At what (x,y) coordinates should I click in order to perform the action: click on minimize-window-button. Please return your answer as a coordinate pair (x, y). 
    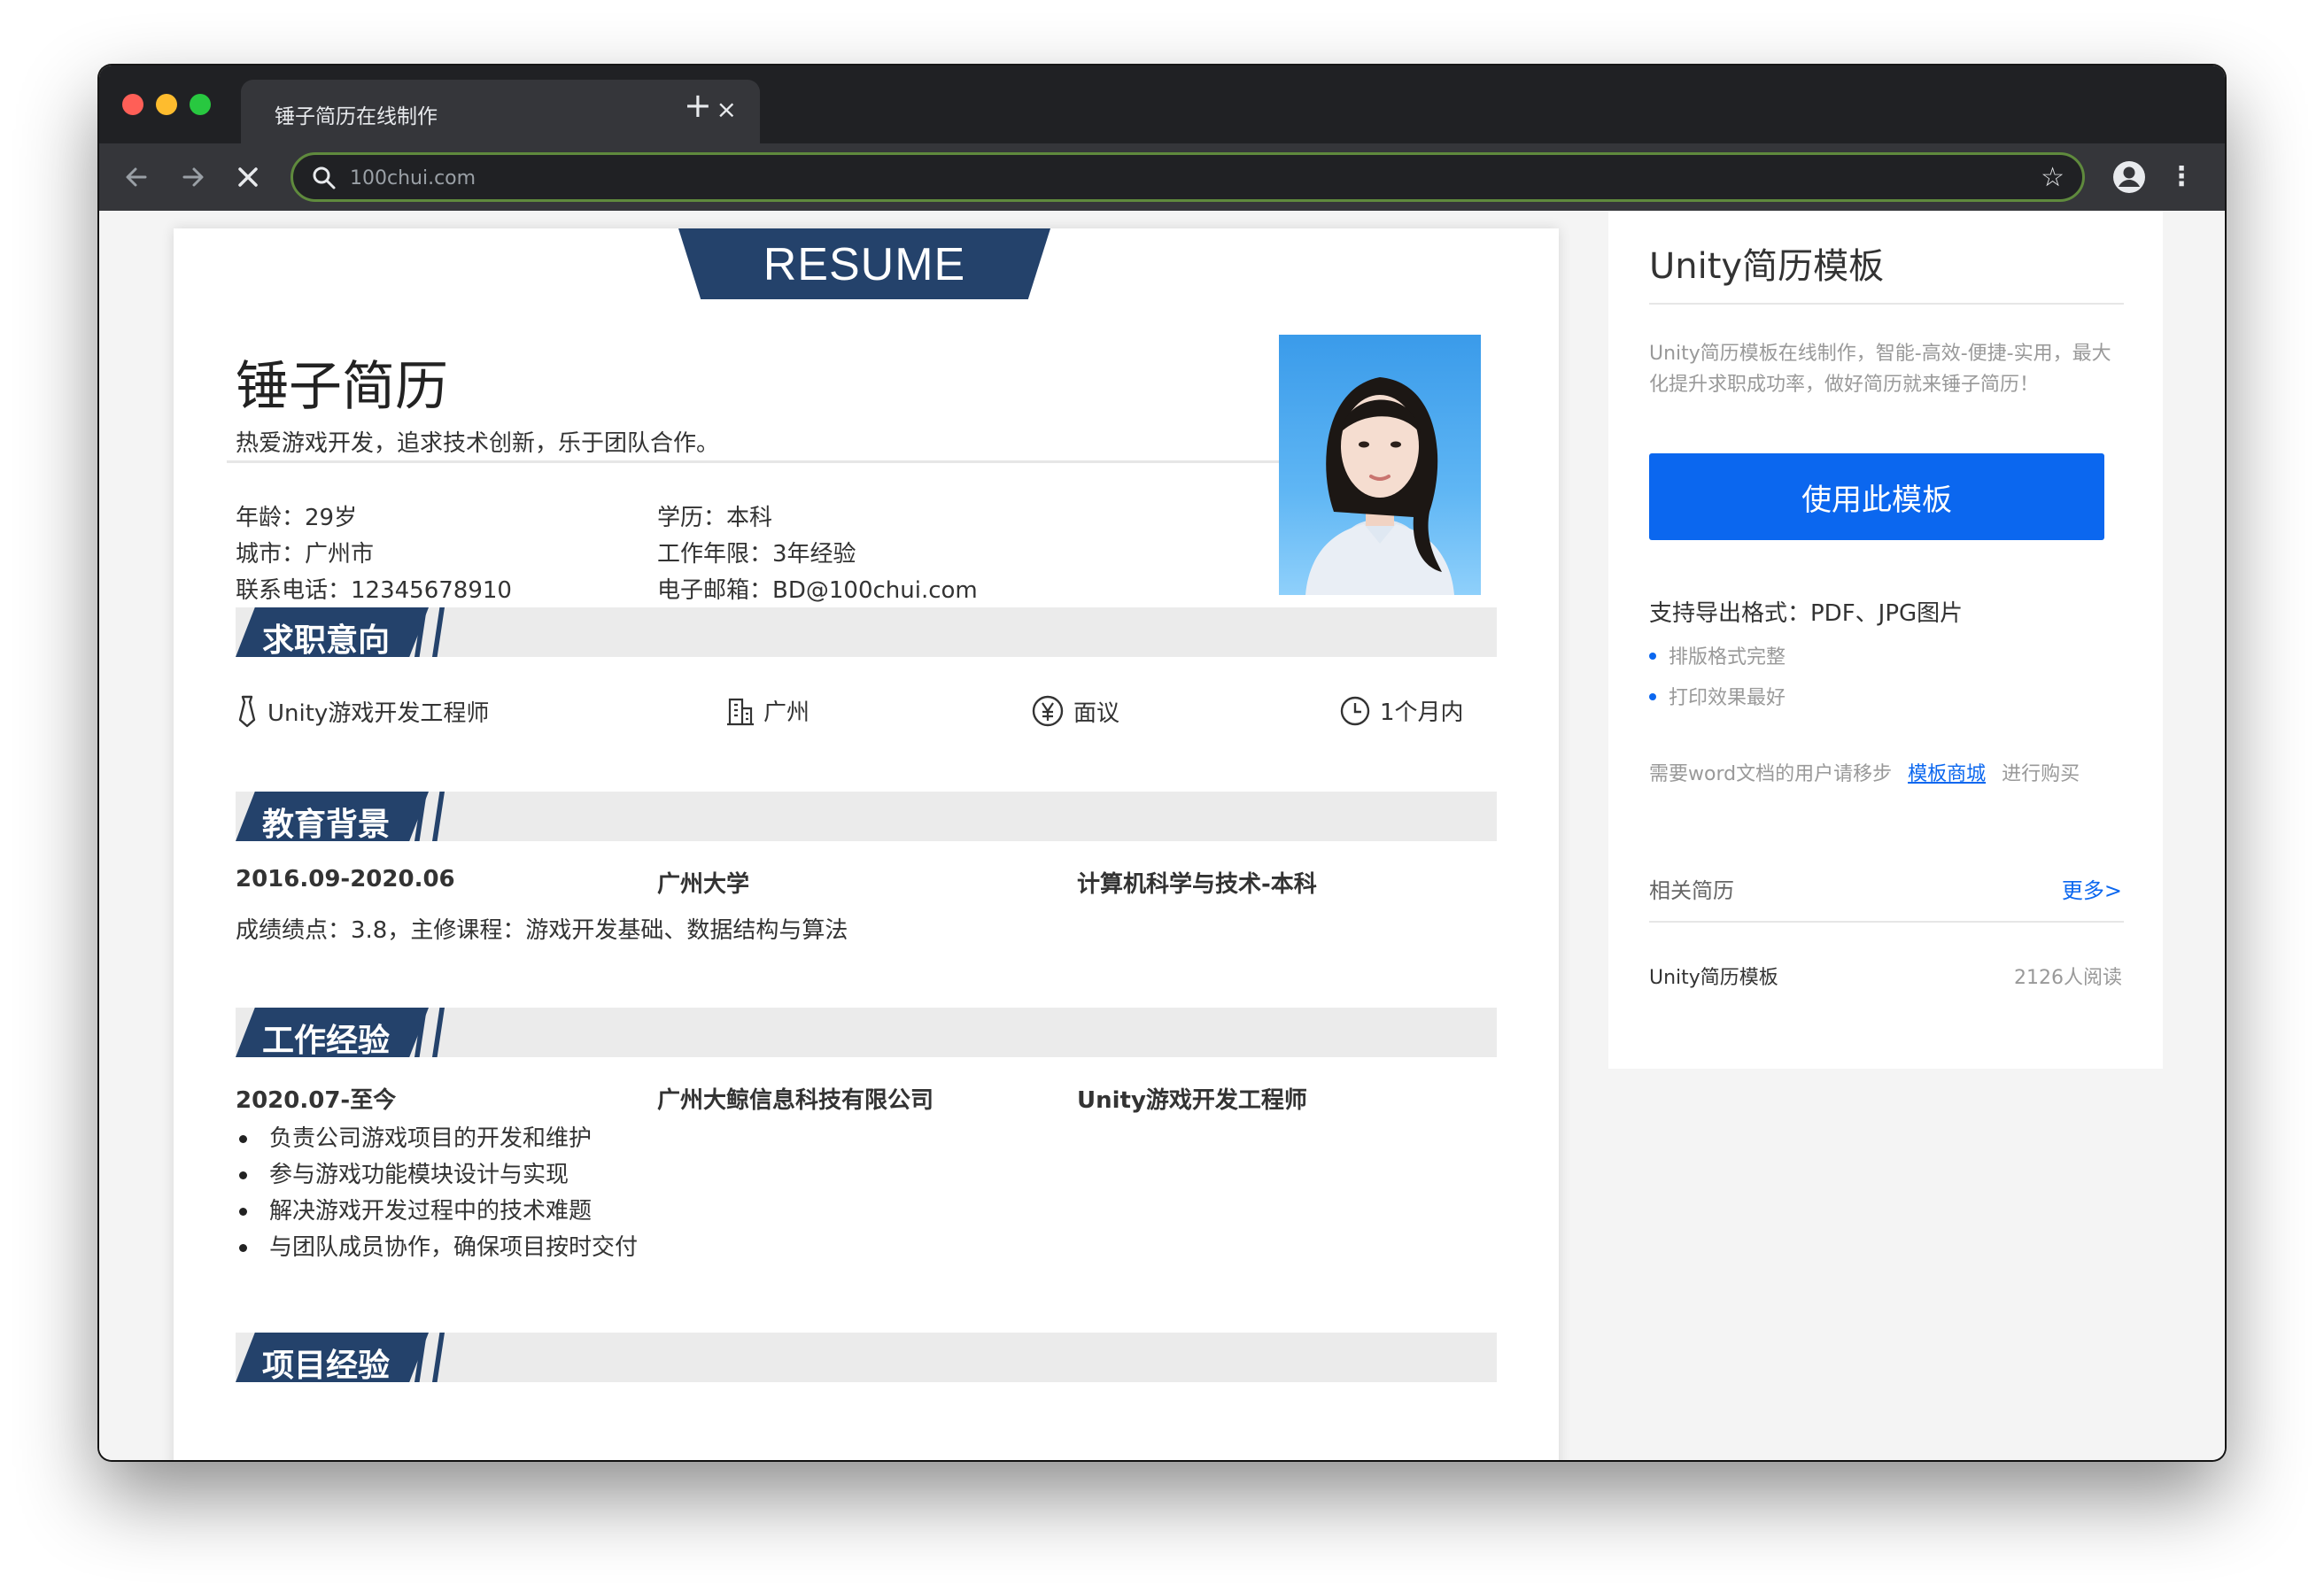
    Looking at the image, I should click on (166, 104).